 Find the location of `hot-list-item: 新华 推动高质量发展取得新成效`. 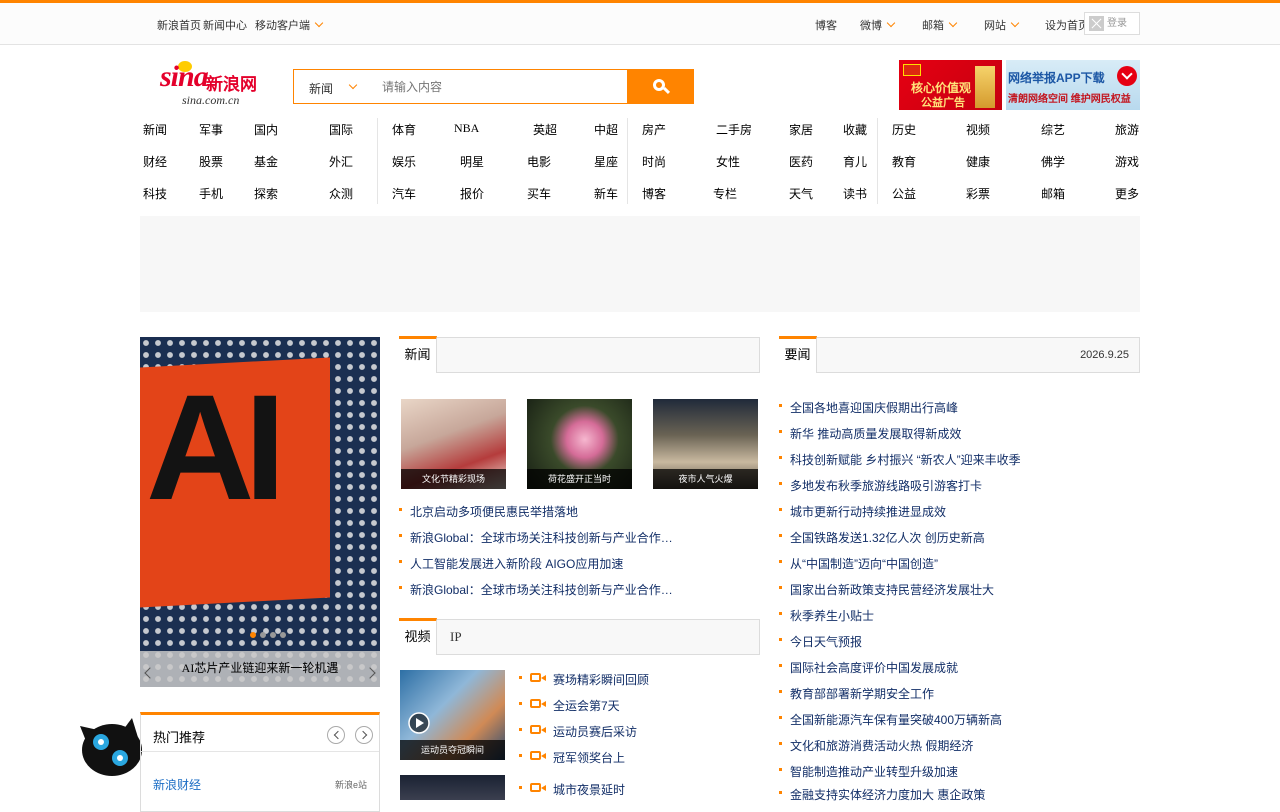

hot-list-item: 新华 推动高质量发展取得新成效 is located at coordinates (870, 433).